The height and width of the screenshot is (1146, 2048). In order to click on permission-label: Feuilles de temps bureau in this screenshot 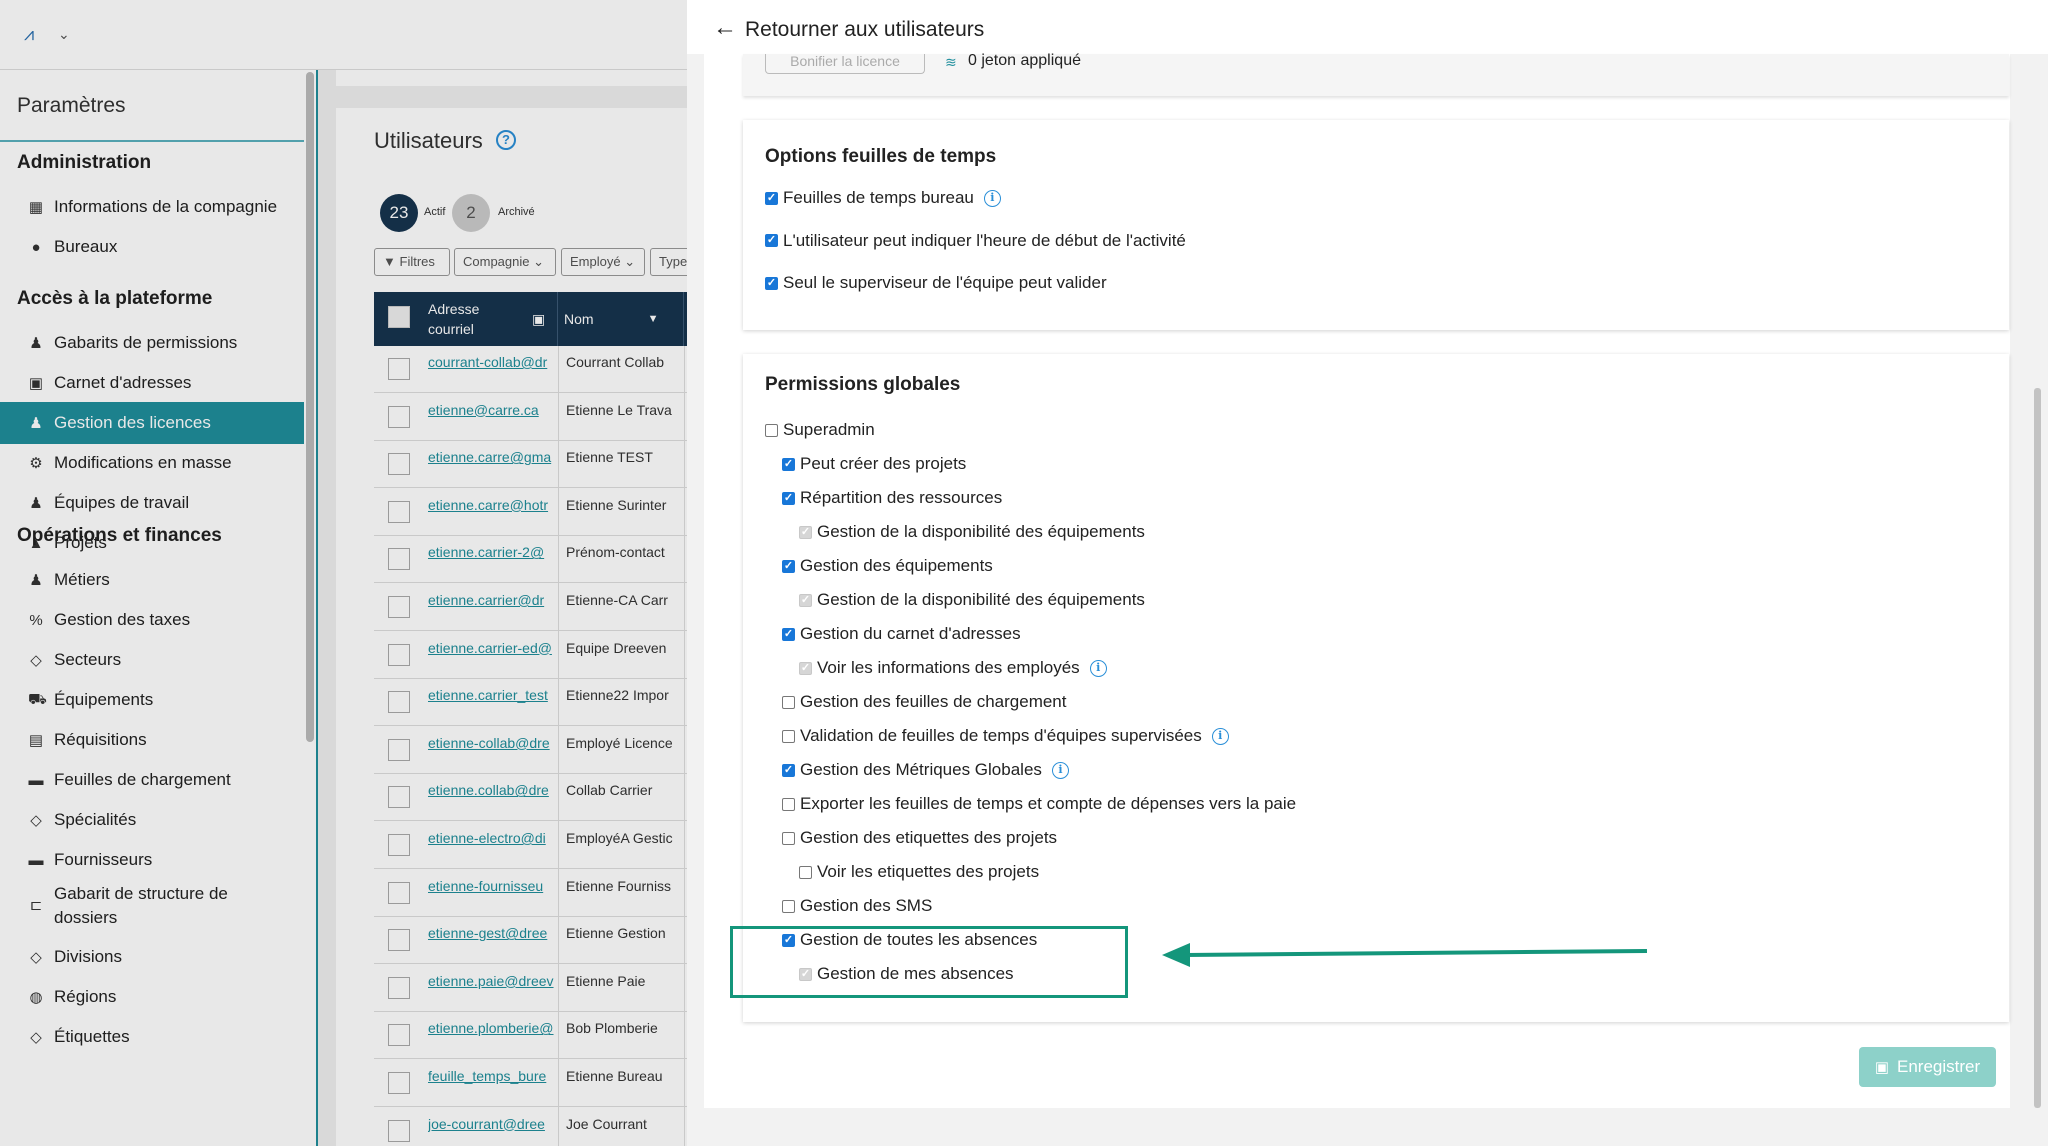, I will do `click(878, 197)`.